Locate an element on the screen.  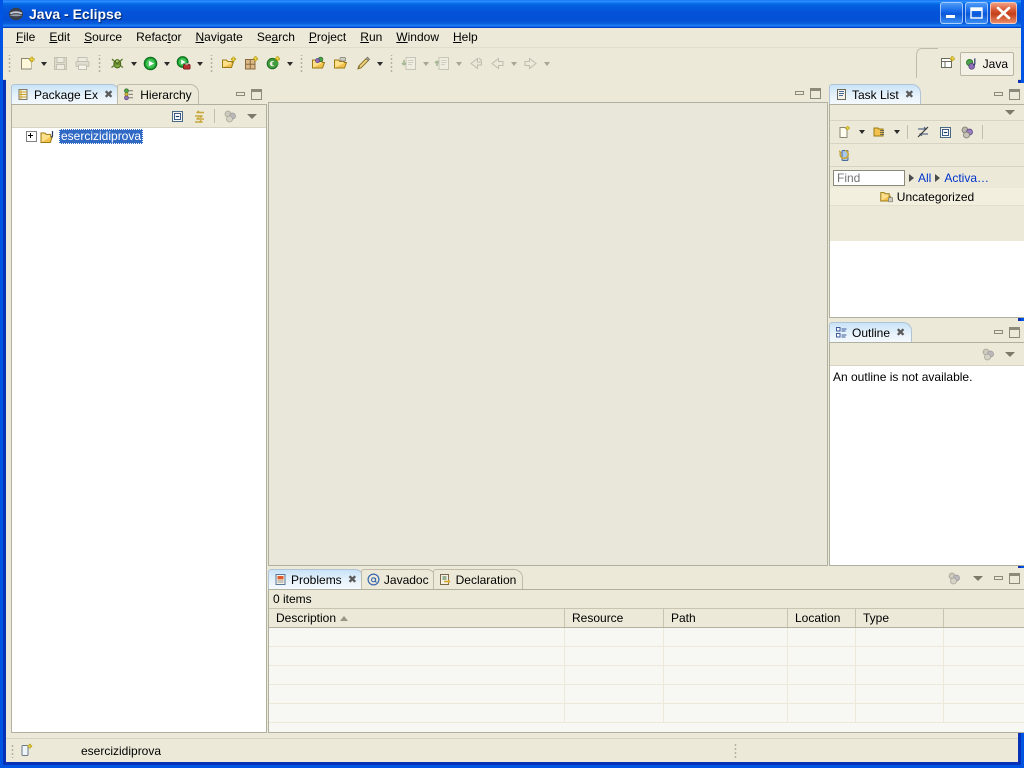
menu-refactor: Refactor is located at coordinates (158, 38).